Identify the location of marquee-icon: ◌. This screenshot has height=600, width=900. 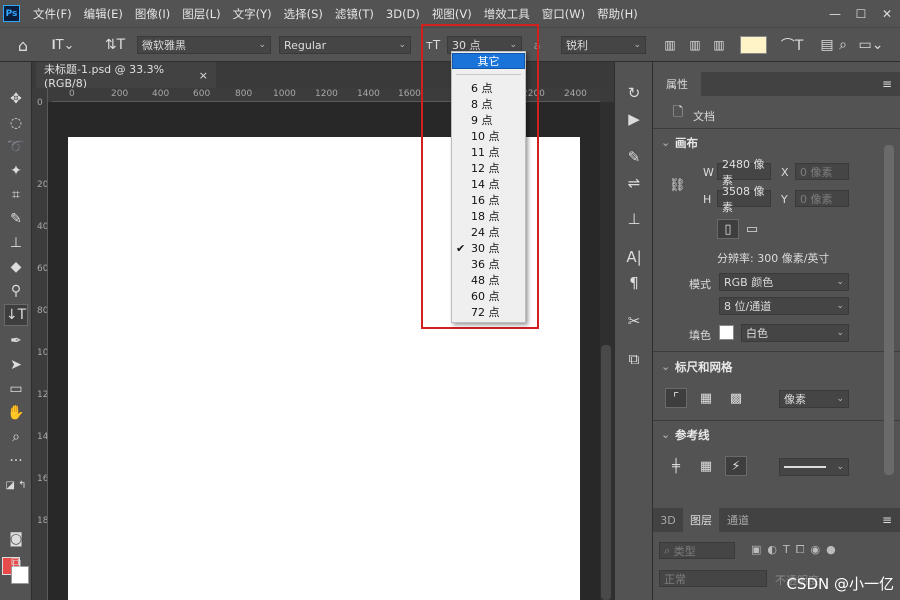
(16, 123).